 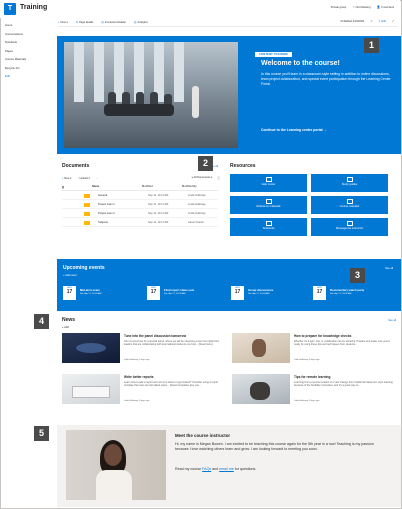 What do you see at coordinates (102, 22) in the screenshot?
I see `book-icon: ▤` at bounding box center [102, 22].